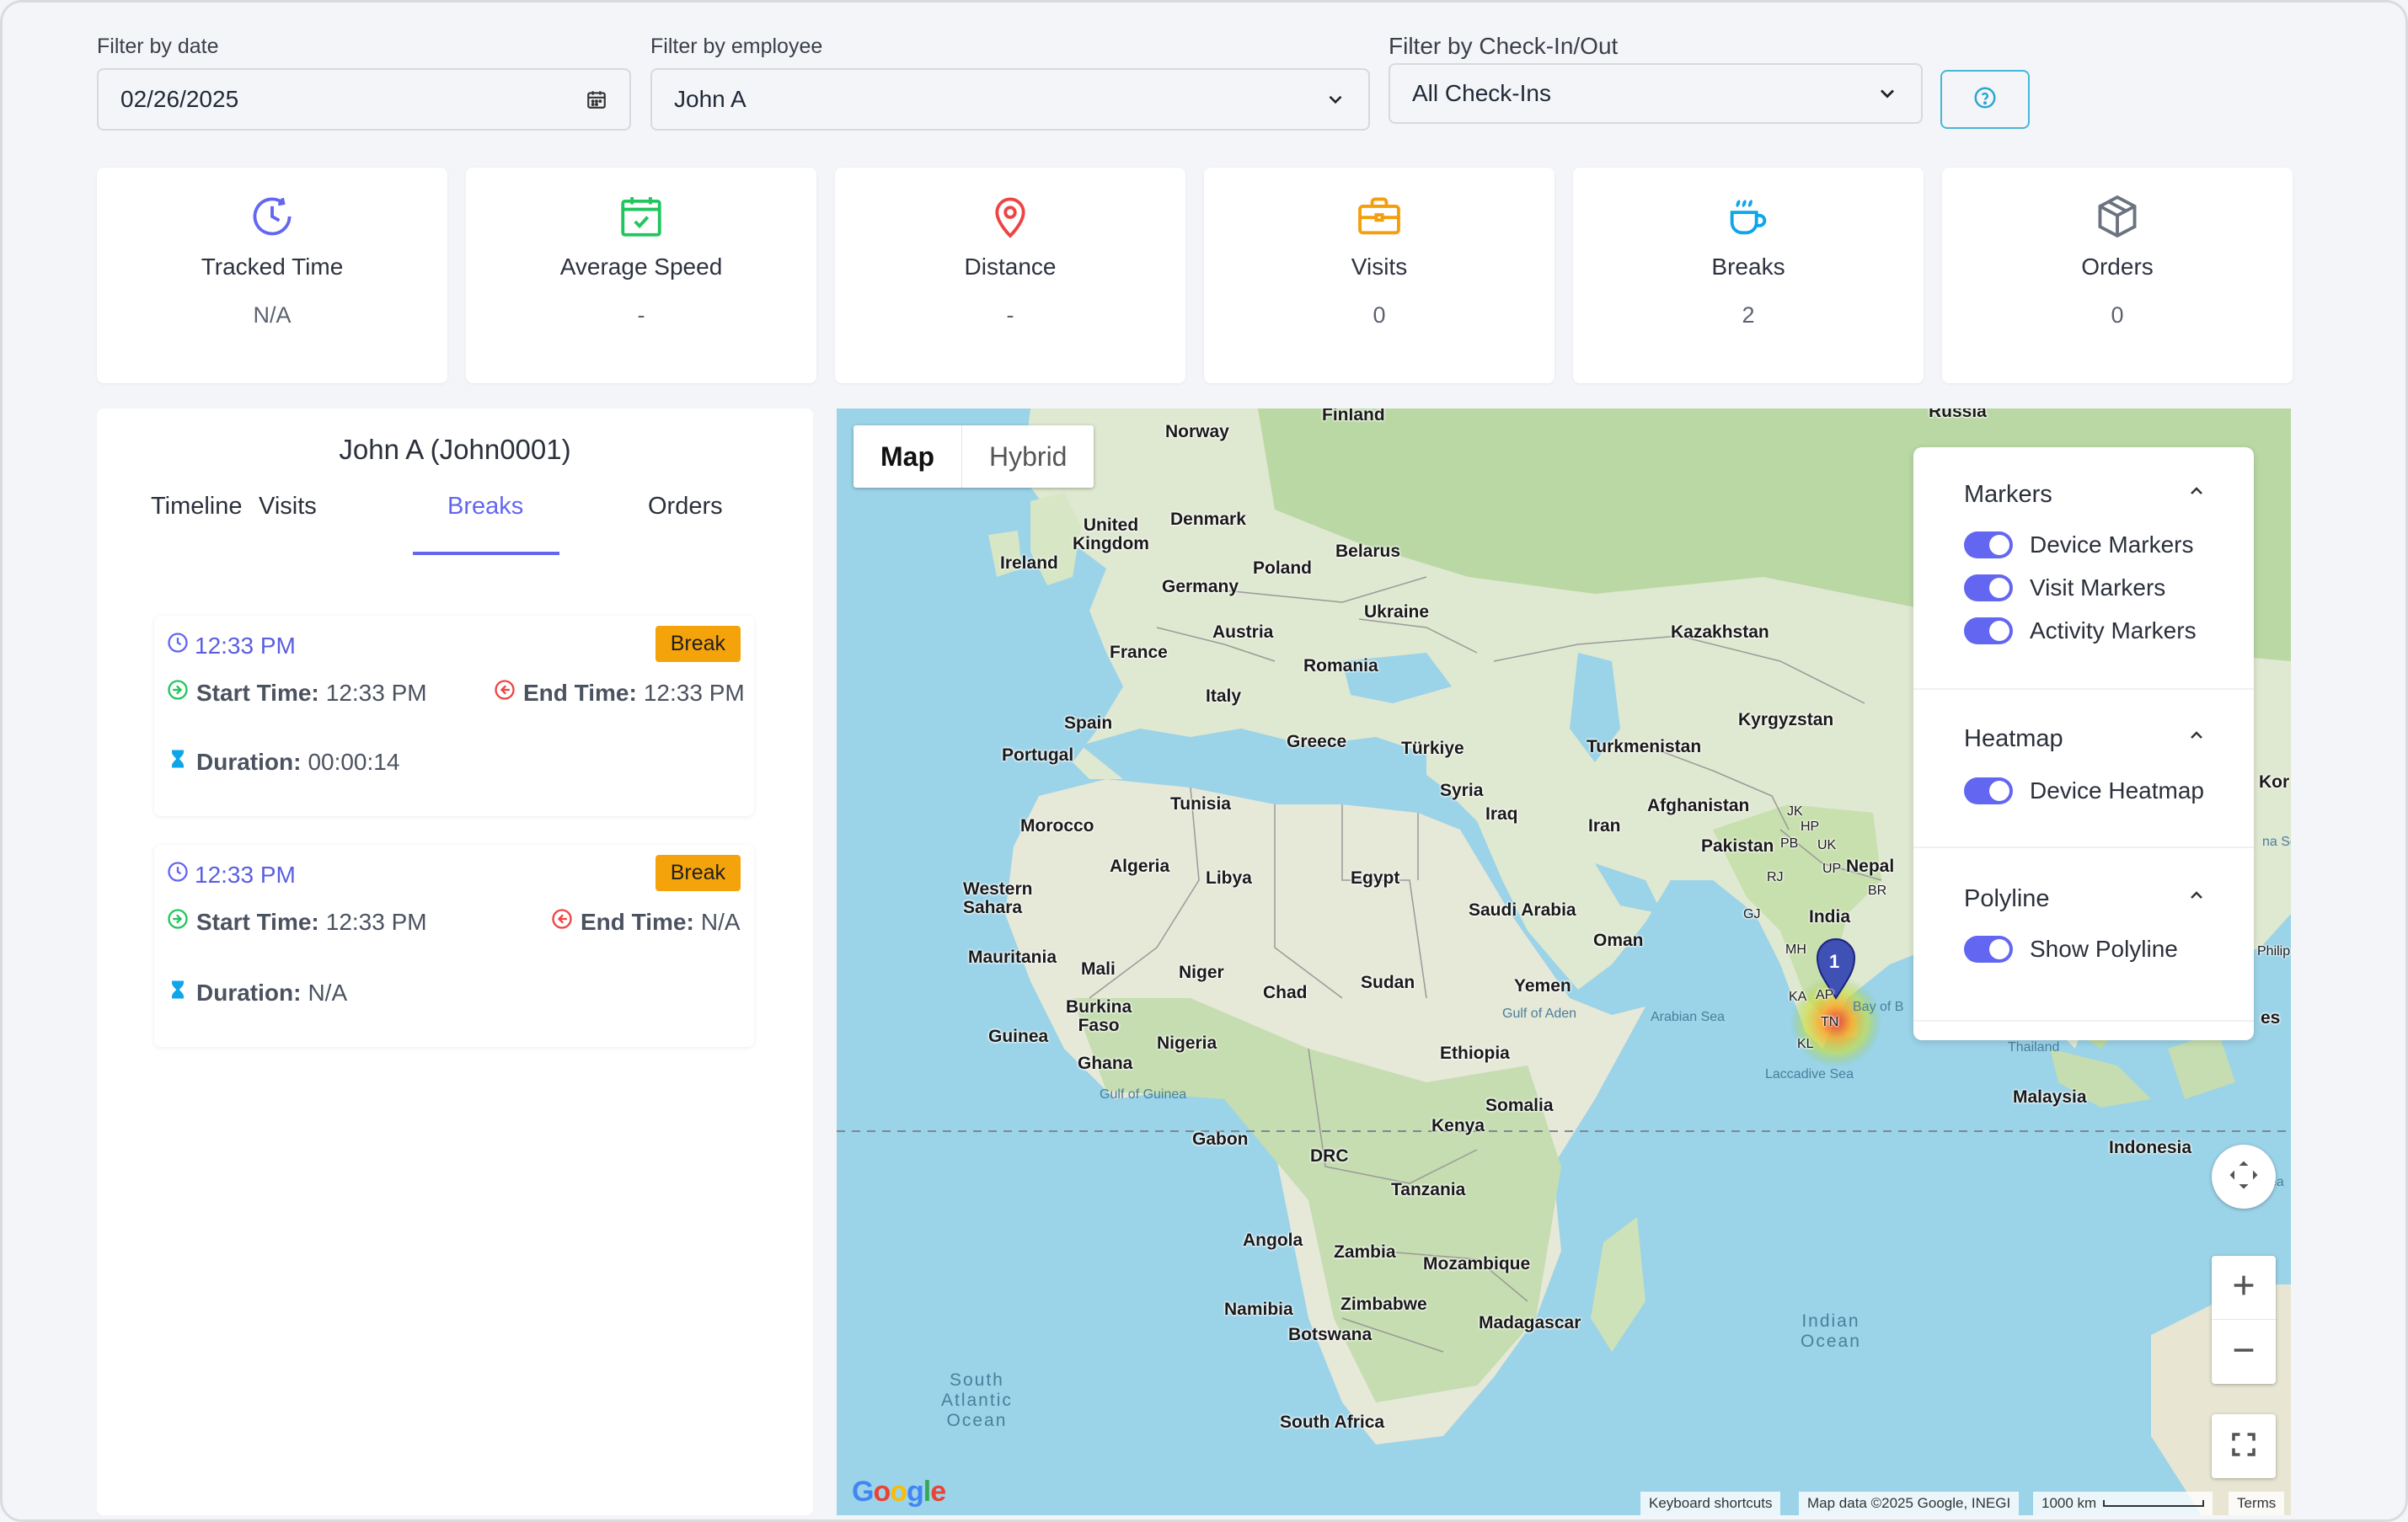  Describe the element at coordinates (685, 507) in the screenshot. I see `tab-orders: Orders` at that location.